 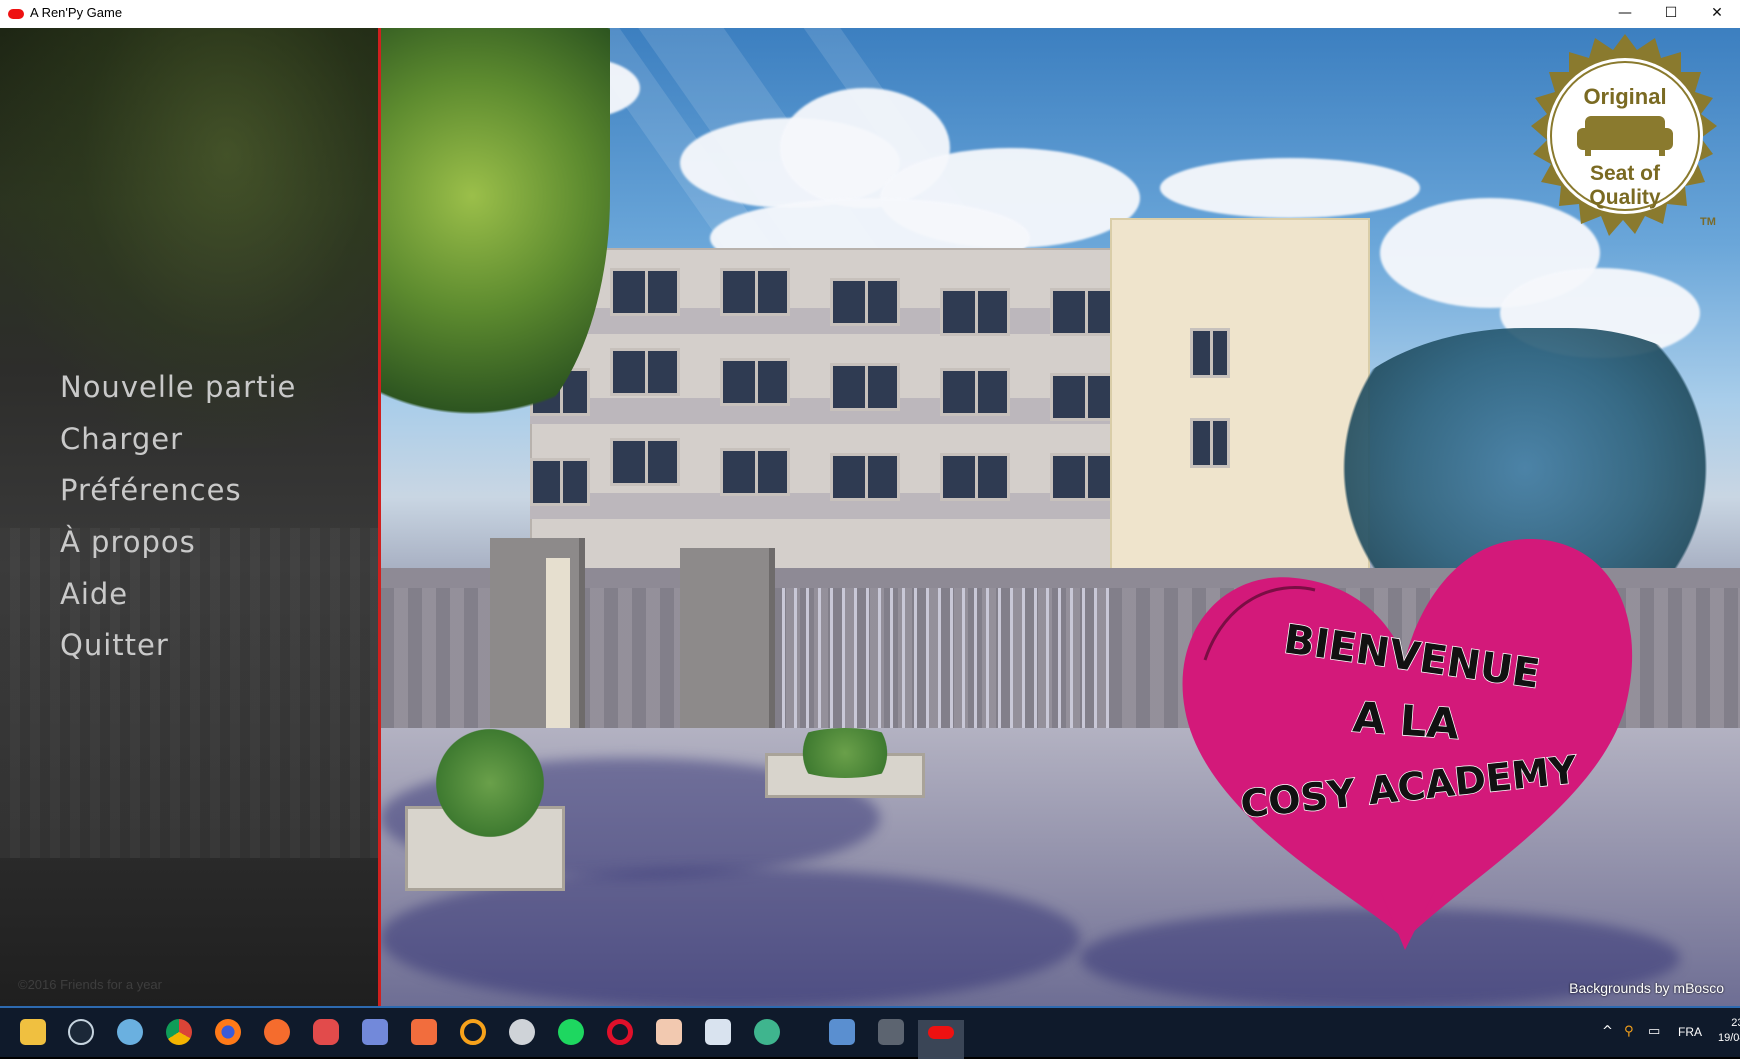 What do you see at coordinates (1625, 197) in the screenshot?
I see `badge-line3: Quality` at bounding box center [1625, 197].